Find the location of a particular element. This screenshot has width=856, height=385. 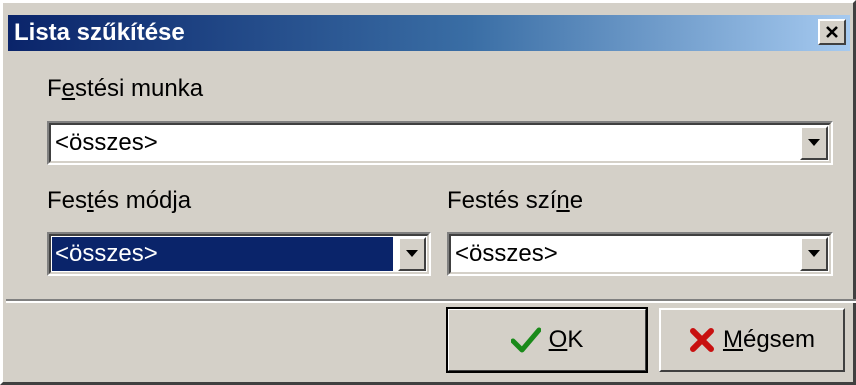

cancel-button: Mégsem is located at coordinates (752, 340).